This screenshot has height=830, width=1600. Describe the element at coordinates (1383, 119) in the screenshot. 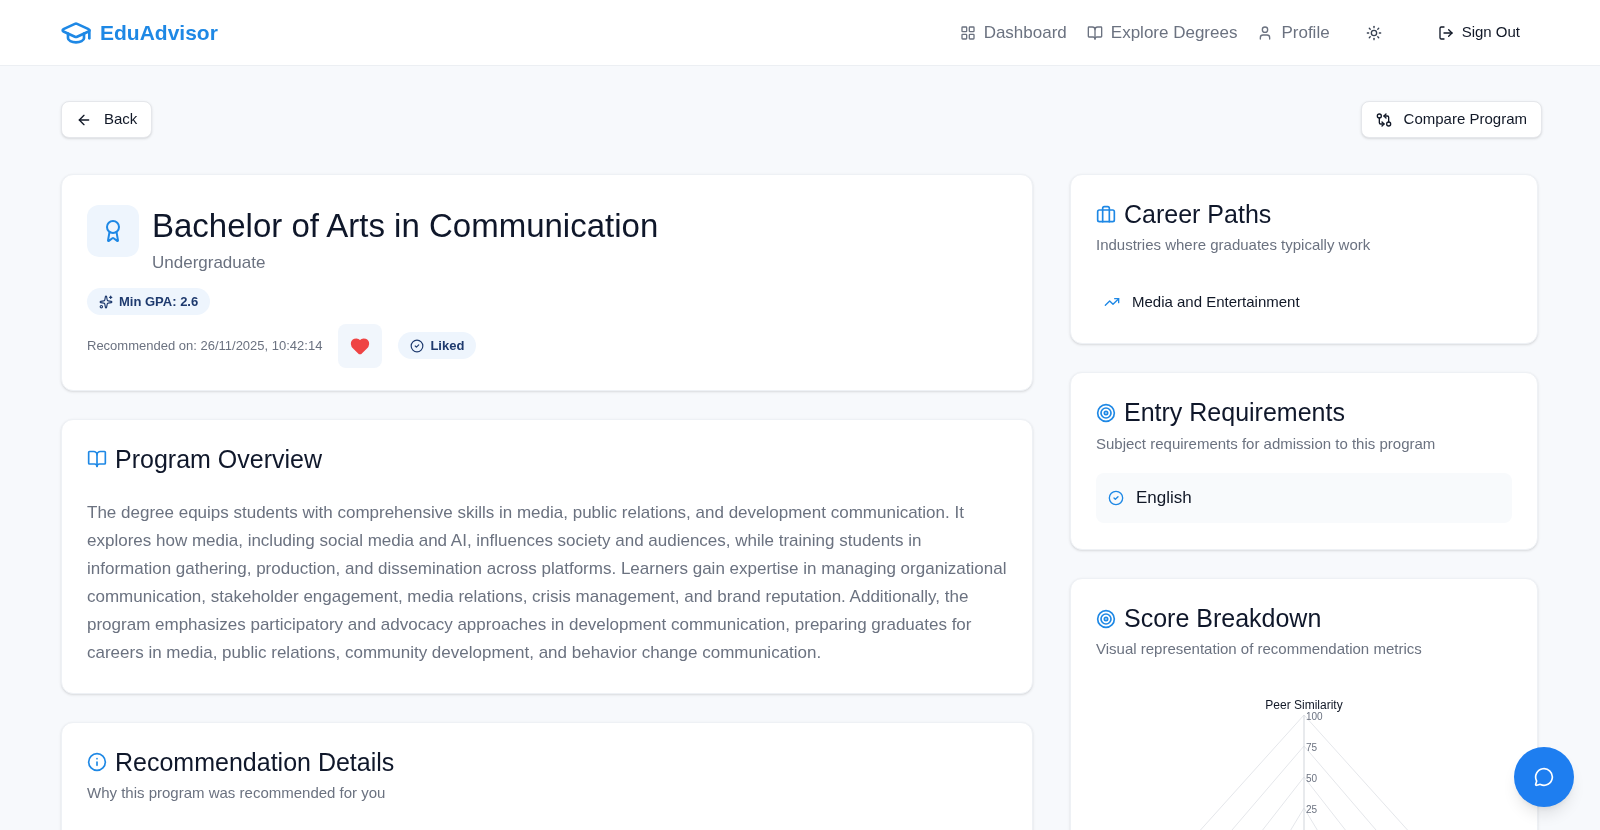

I see `compare-icon` at that location.